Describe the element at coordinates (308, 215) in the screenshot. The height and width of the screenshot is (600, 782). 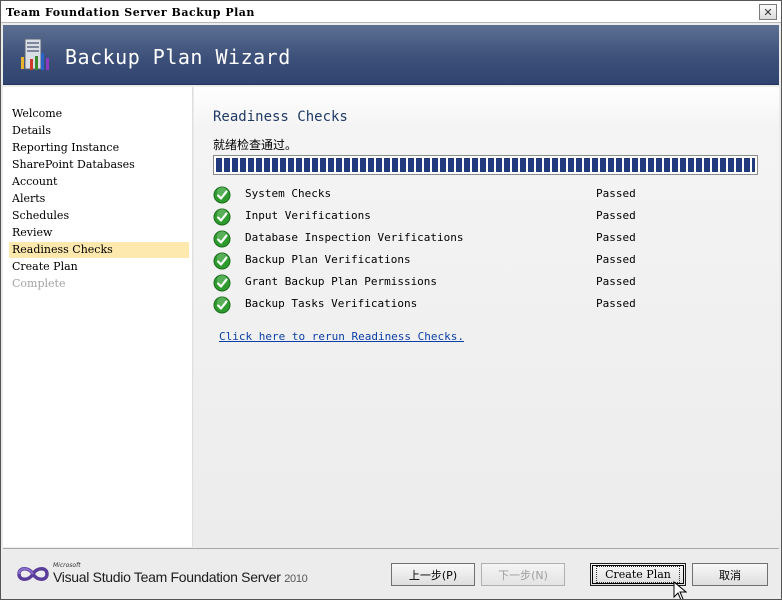
I see `check-label: Input Verifications` at that location.